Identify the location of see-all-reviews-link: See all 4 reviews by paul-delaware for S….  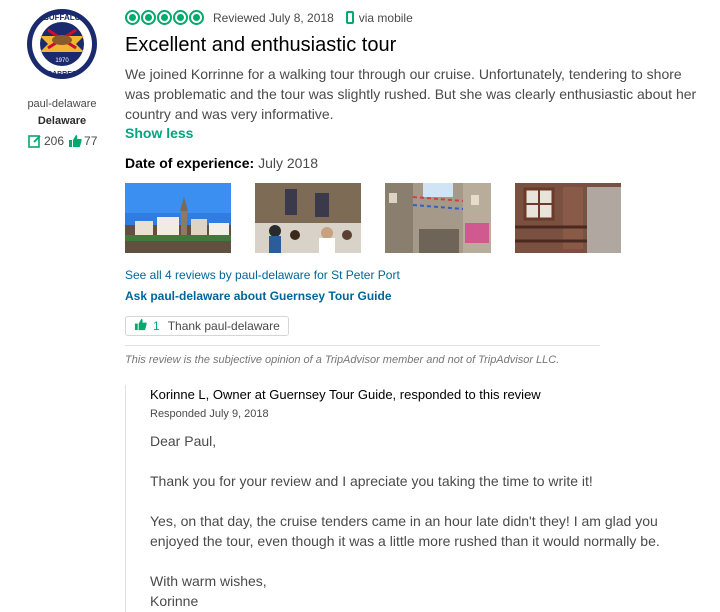
(262, 275).